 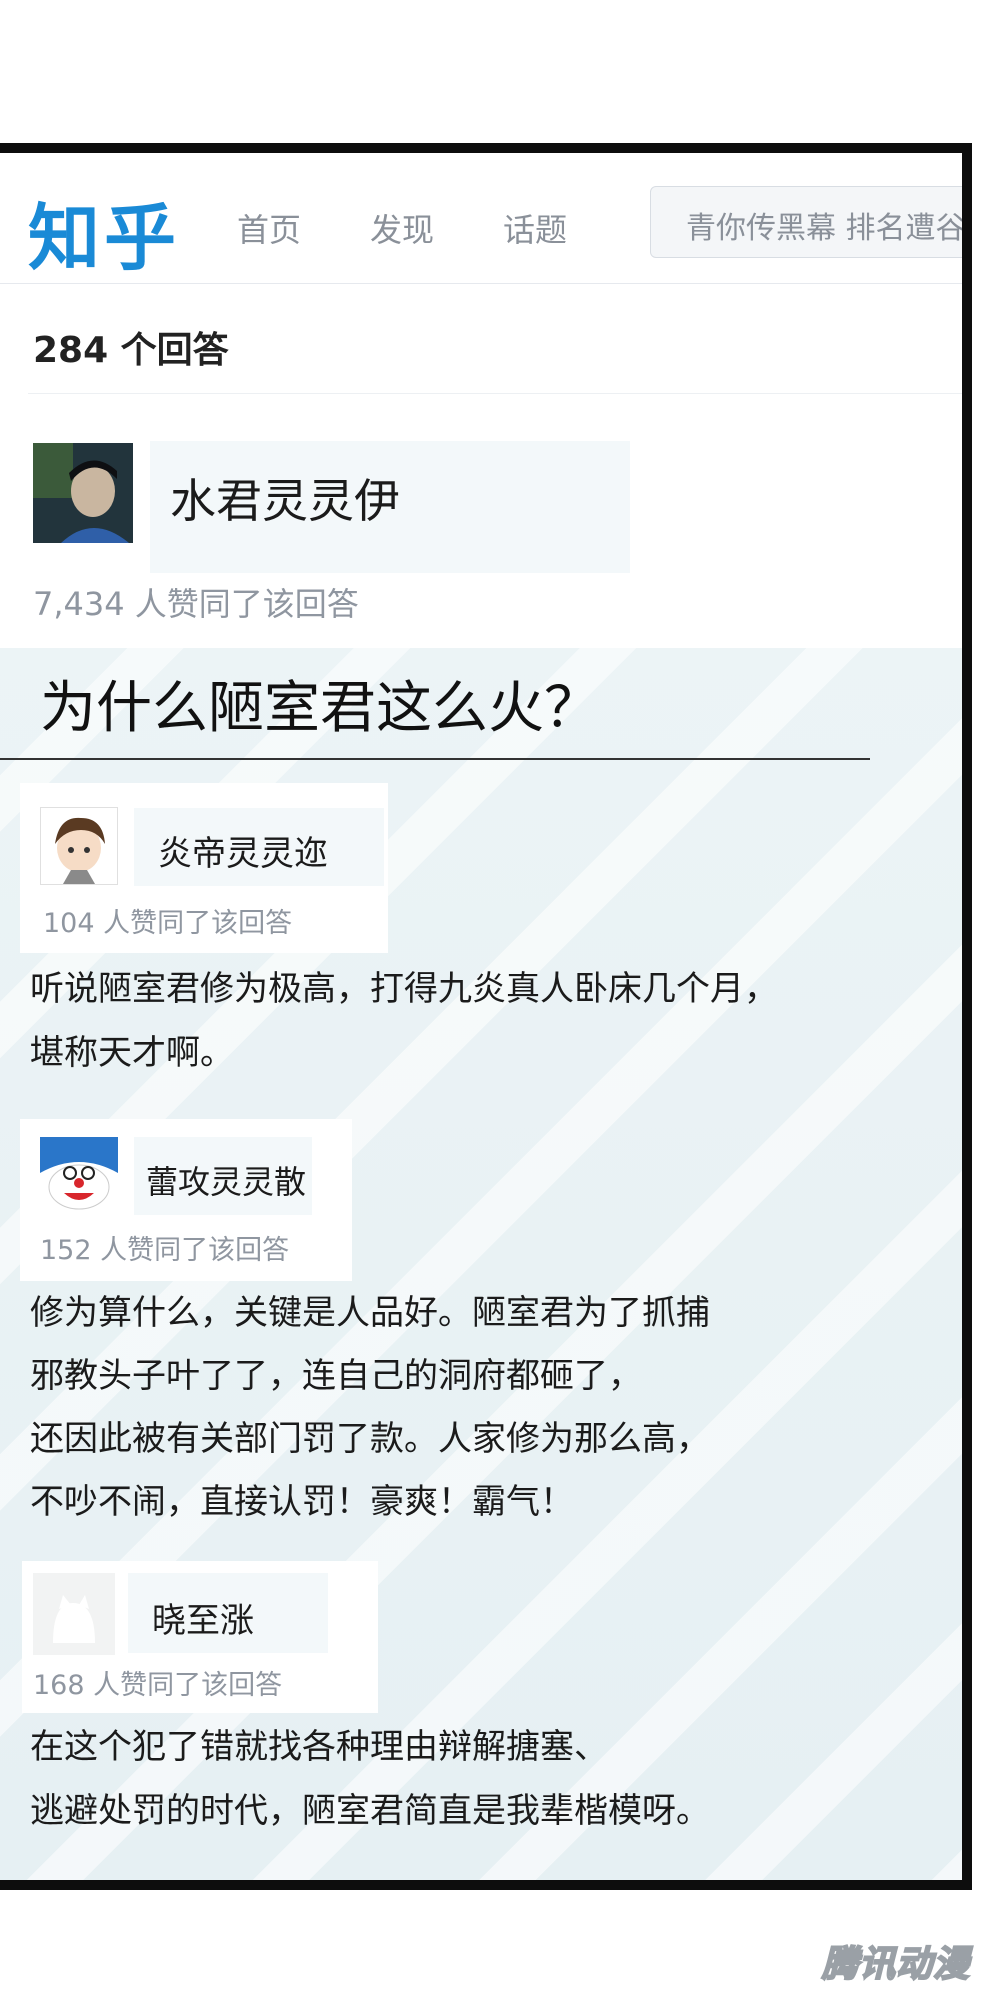 I want to click on comment-line: 堪称天才啊。, so click(x=132, y=1053).